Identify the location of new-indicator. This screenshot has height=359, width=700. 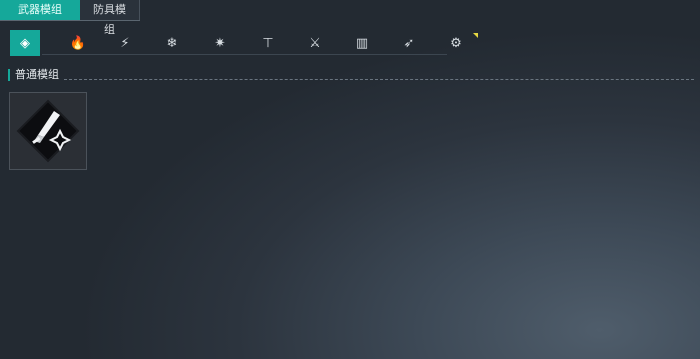
(475, 35).